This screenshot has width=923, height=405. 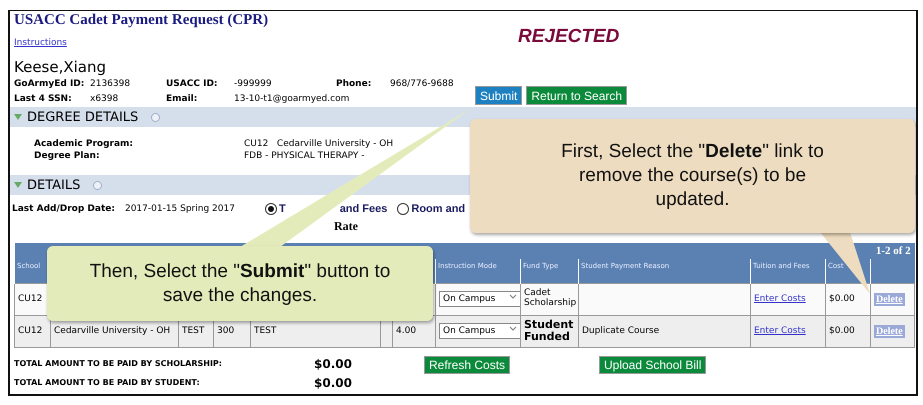 What do you see at coordinates (364, 209) in the screenshot?
I see `radio-label: and Fees` at bounding box center [364, 209].